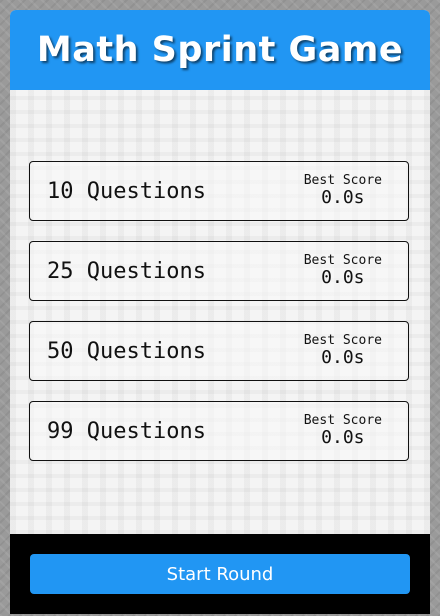  Describe the element at coordinates (126, 351) in the screenshot. I see `question-label: 50 Questions` at that location.